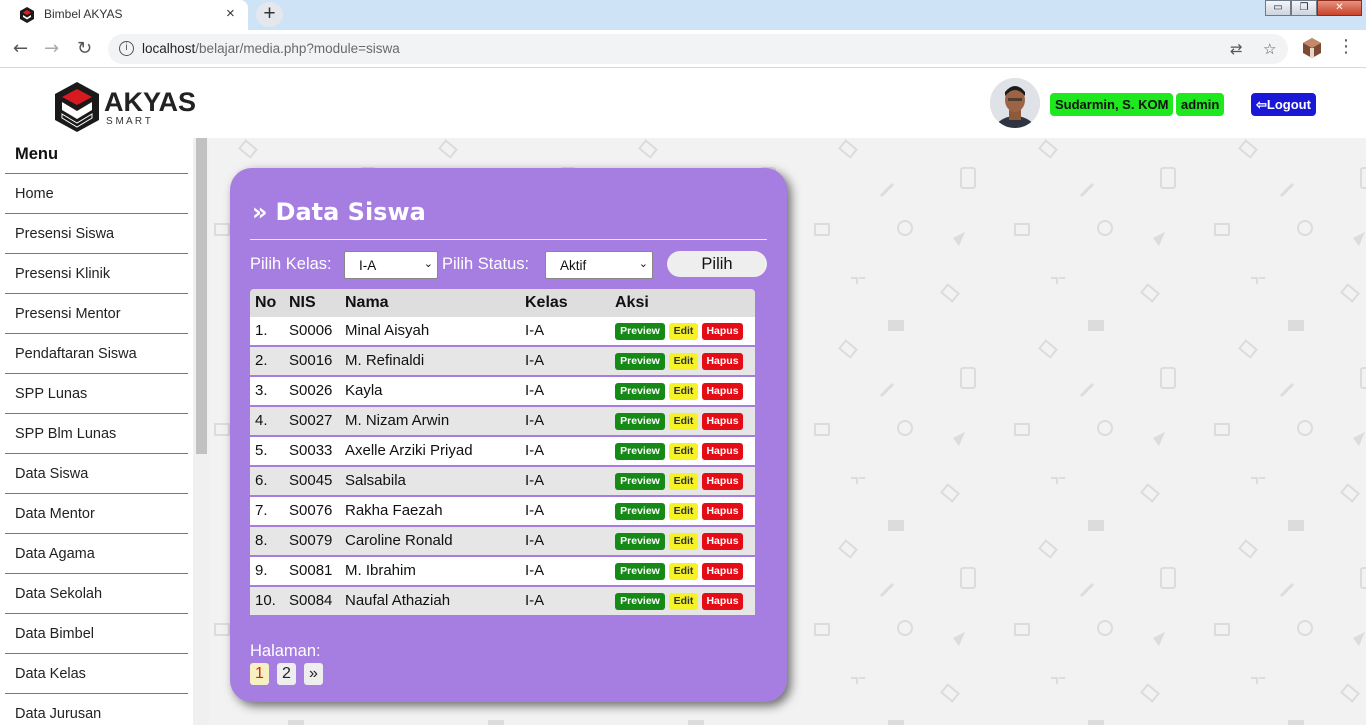  What do you see at coordinates (96, 513) in the screenshot?
I see `sidebar-item-data-mentor: Data Mentor` at bounding box center [96, 513].